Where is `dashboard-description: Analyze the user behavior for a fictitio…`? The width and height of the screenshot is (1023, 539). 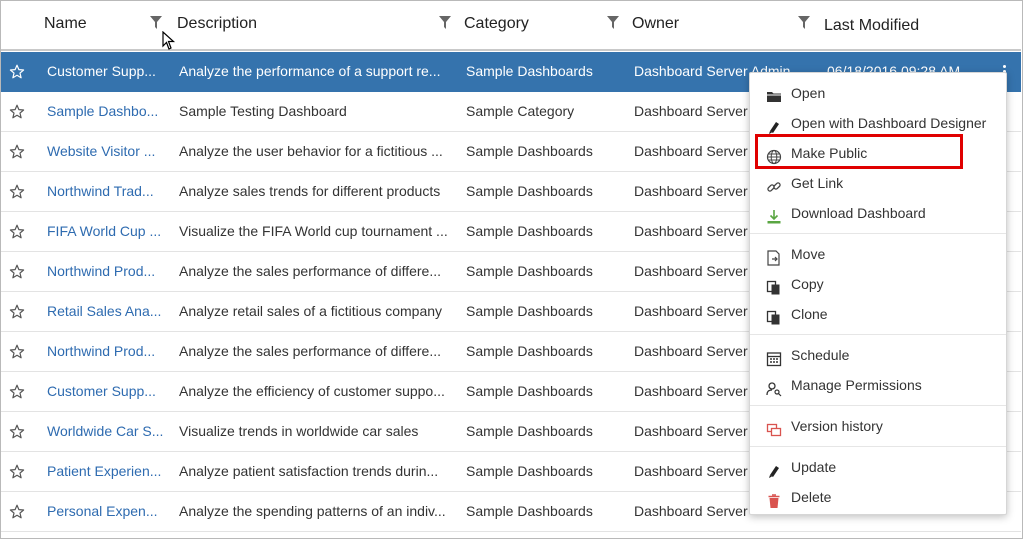
dashboard-description: Analyze the user behavior for a fictitio… is located at coordinates (311, 151).